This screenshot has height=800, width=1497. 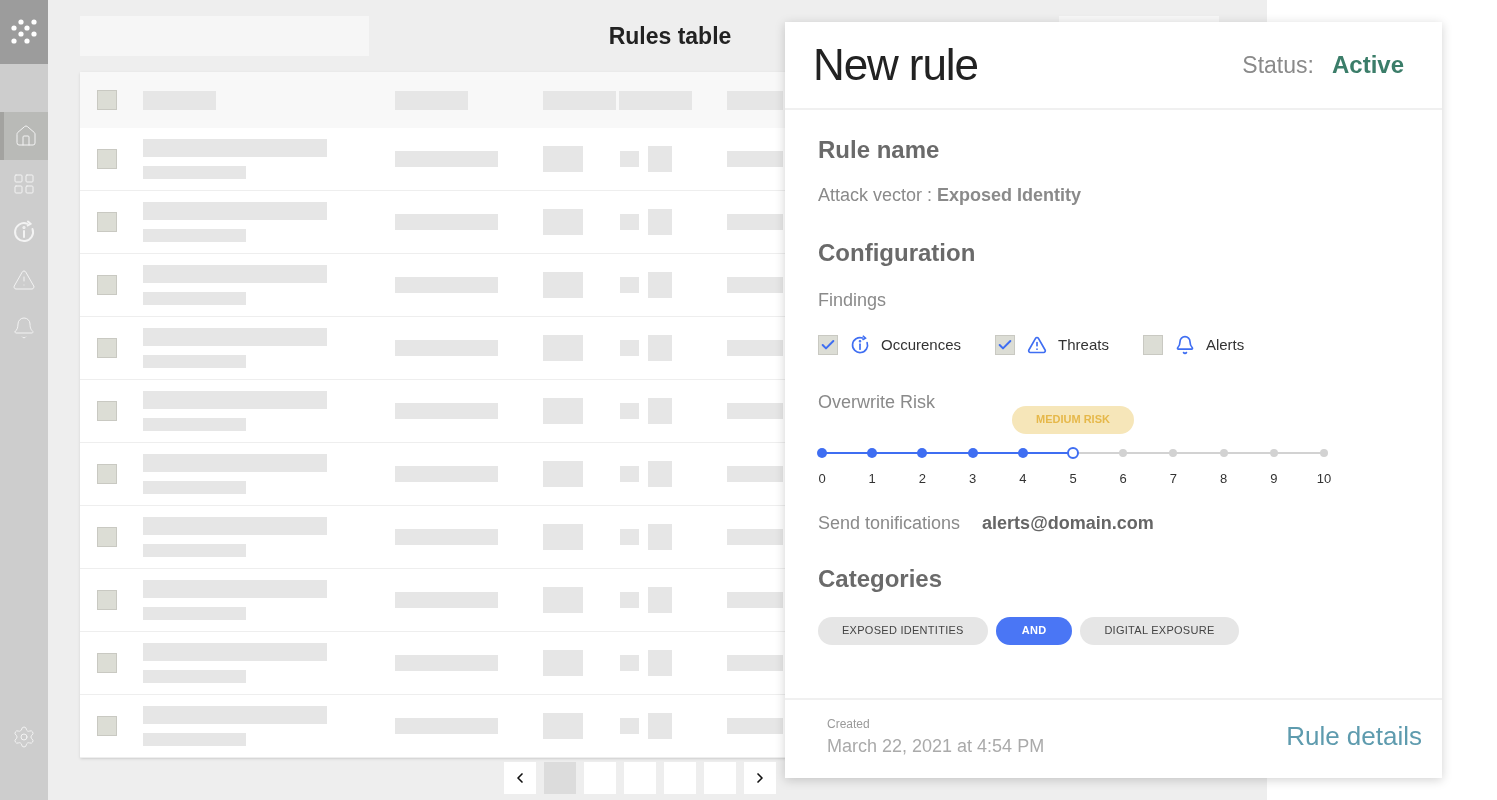 I want to click on section-heading: Categories, so click(x=880, y=578).